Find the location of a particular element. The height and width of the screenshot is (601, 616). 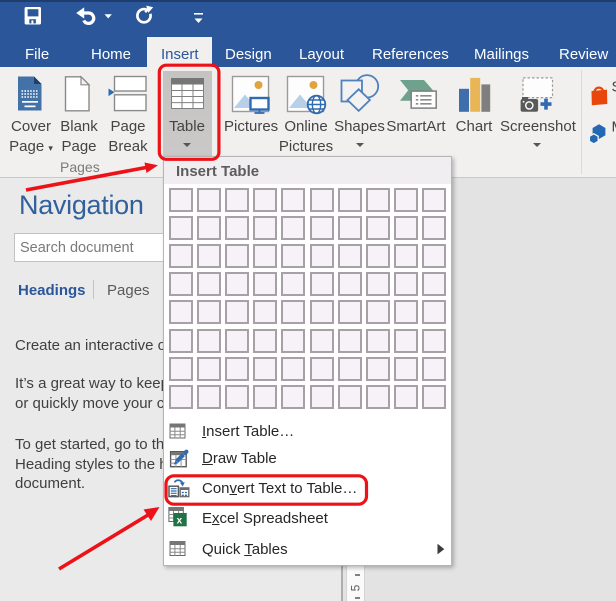

svg-text: x is located at coordinates (180, 521).